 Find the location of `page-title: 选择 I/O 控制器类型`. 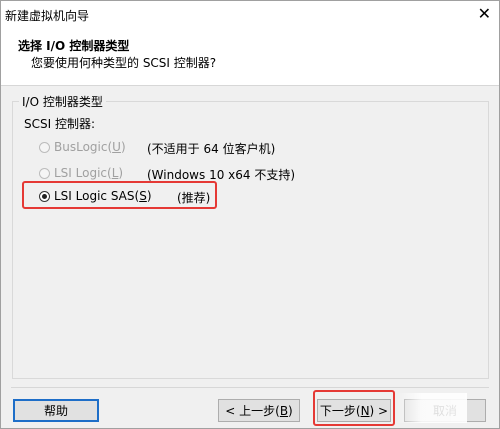

page-title: 选择 I/O 控制器类型 is located at coordinates (74, 46).